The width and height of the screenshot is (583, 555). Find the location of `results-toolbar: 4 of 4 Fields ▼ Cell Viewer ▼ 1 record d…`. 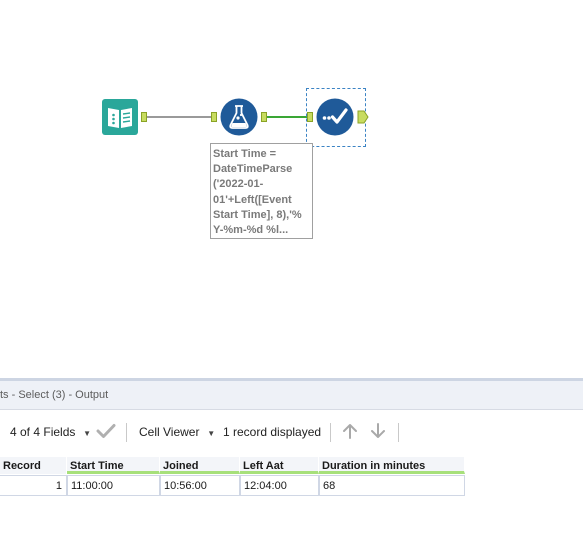

results-toolbar: 4 of 4 Fields ▼ Cell Viewer ▼ 1 record d… is located at coordinates (291, 432).